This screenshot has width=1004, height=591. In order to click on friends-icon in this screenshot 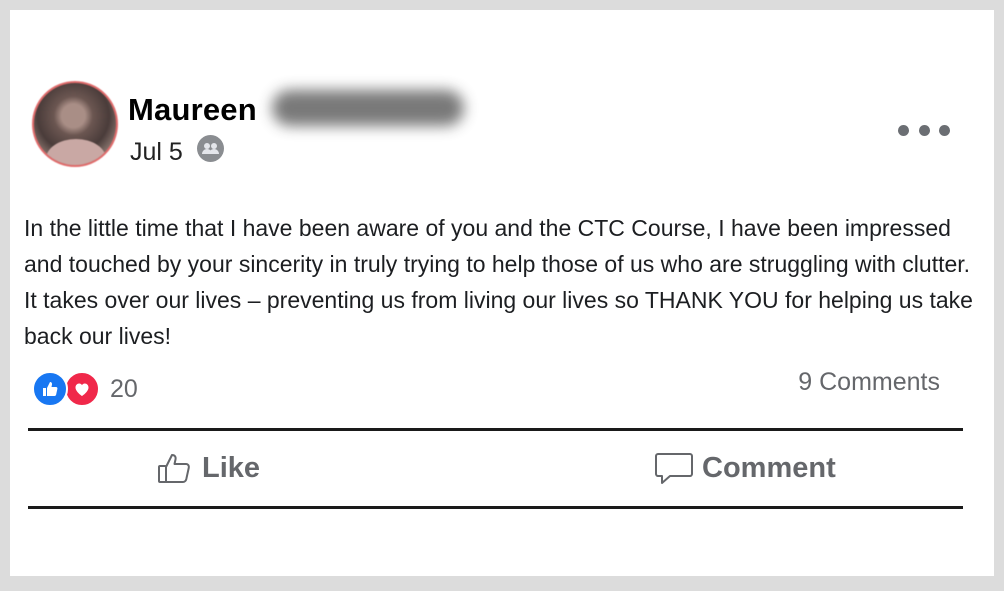, I will do `click(210, 148)`.